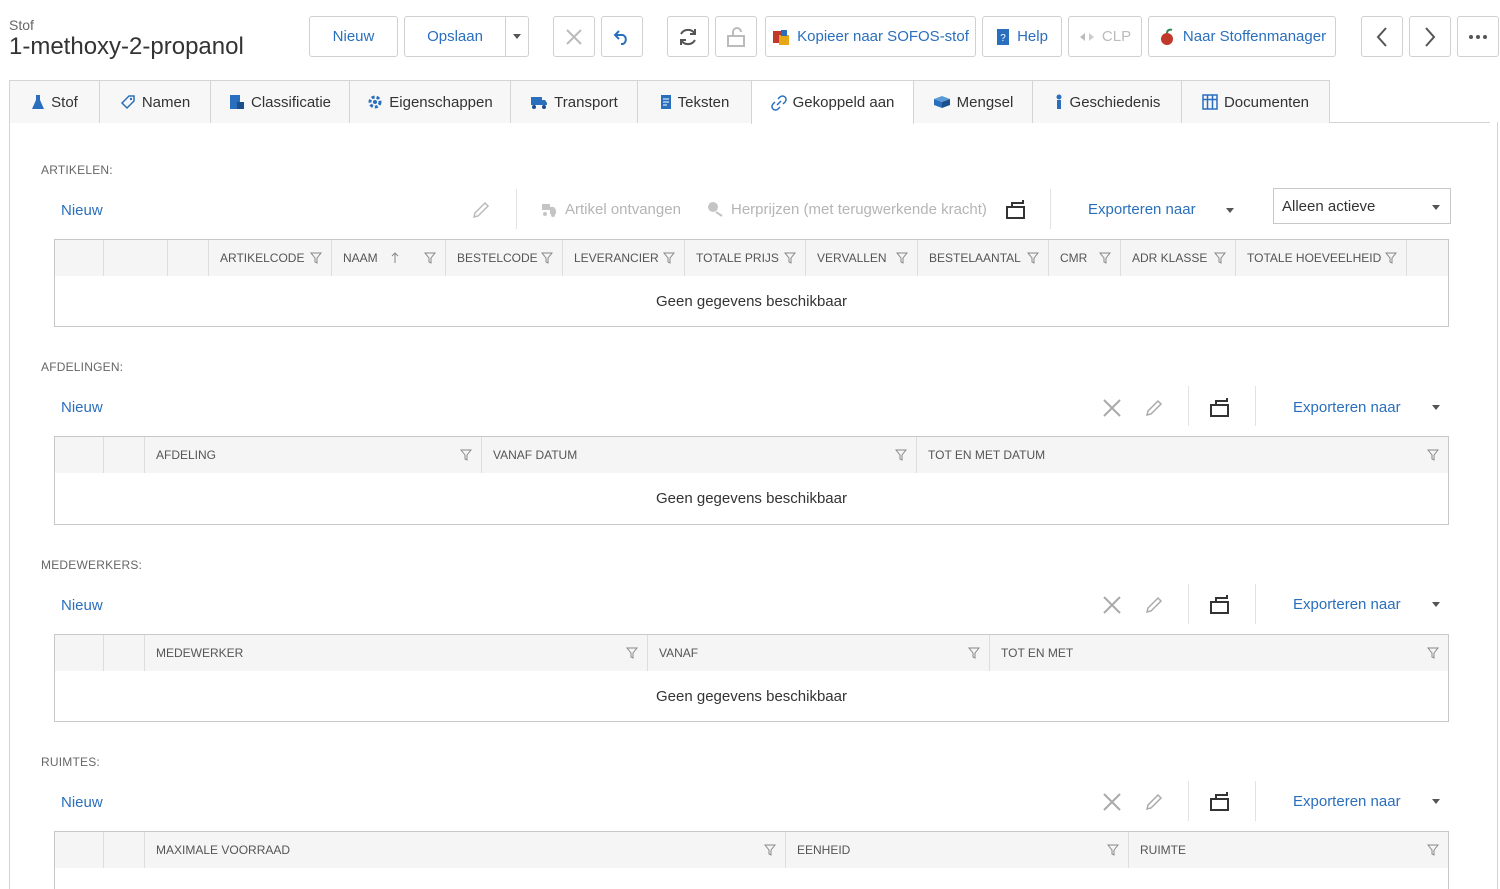 The width and height of the screenshot is (1500, 889). I want to click on tab-eigenschappen: Eigenschappen, so click(430, 101).